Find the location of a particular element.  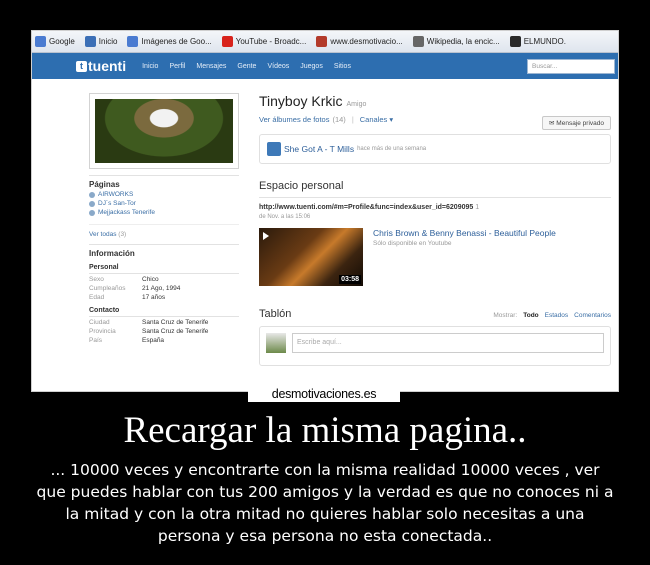

avatar is located at coordinates (276, 343).